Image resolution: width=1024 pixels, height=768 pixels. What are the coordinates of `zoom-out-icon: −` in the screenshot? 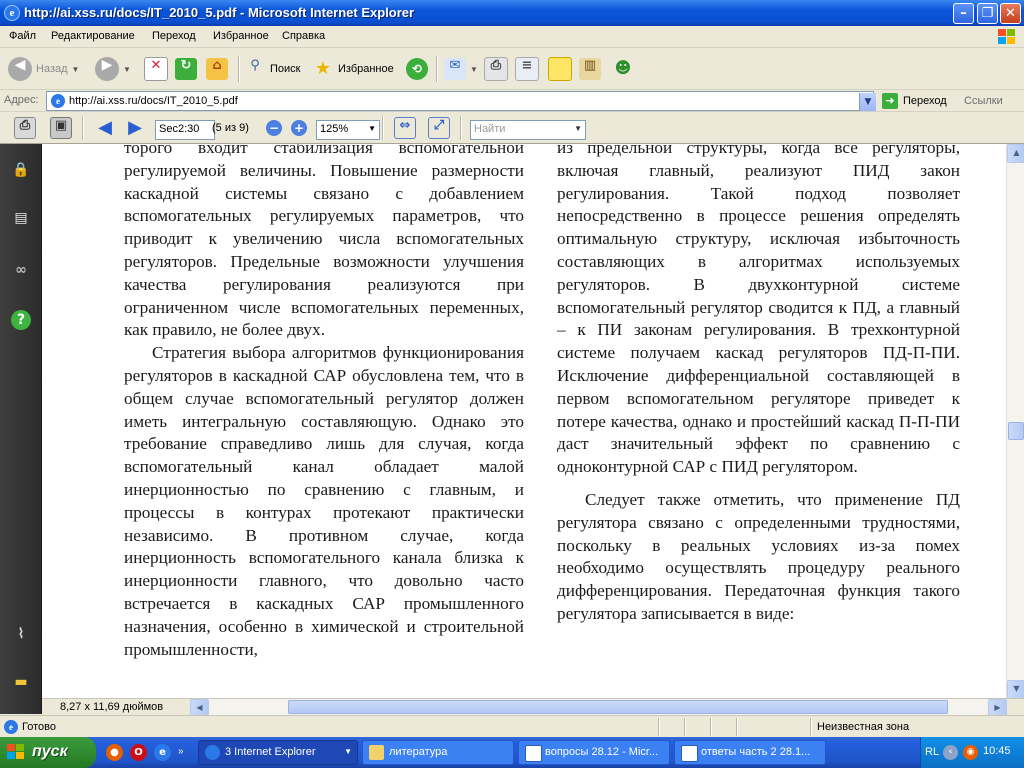 It's located at (274, 128).